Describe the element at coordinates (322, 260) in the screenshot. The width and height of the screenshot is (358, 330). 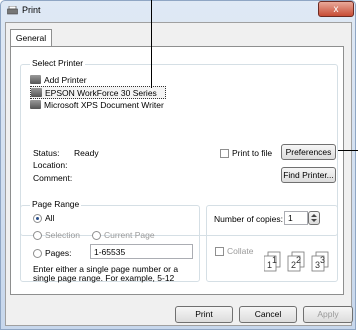
I see `svg-text: 3` at that location.